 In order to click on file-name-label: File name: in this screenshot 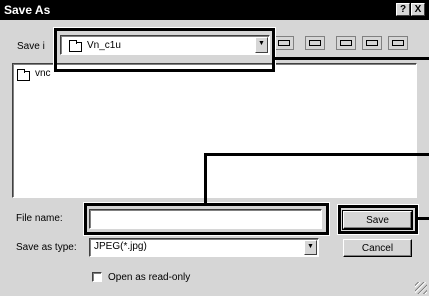, I will do `click(39, 218)`.